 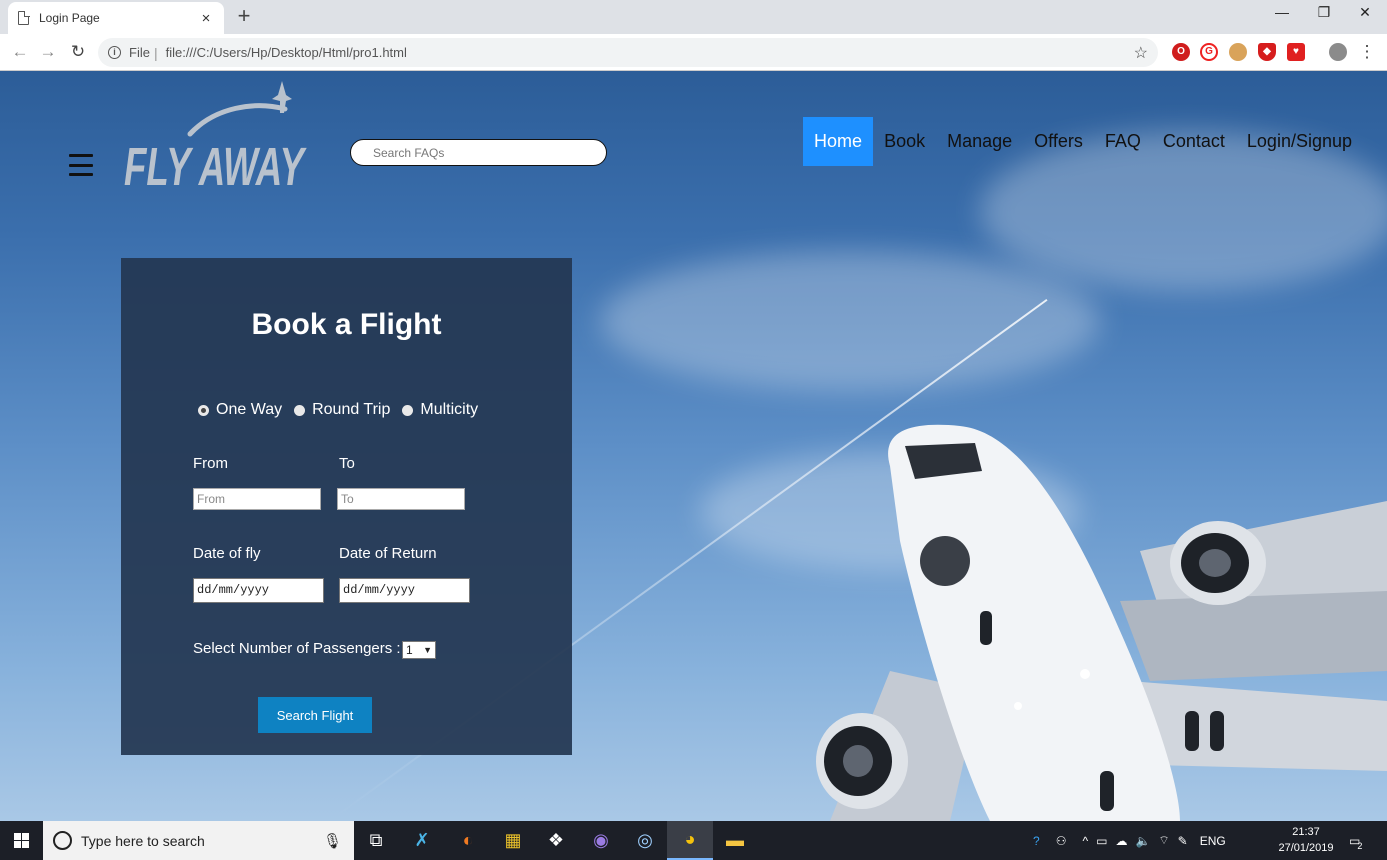 What do you see at coordinates (1360, 845) in the screenshot?
I see `notification-count: 2` at bounding box center [1360, 845].